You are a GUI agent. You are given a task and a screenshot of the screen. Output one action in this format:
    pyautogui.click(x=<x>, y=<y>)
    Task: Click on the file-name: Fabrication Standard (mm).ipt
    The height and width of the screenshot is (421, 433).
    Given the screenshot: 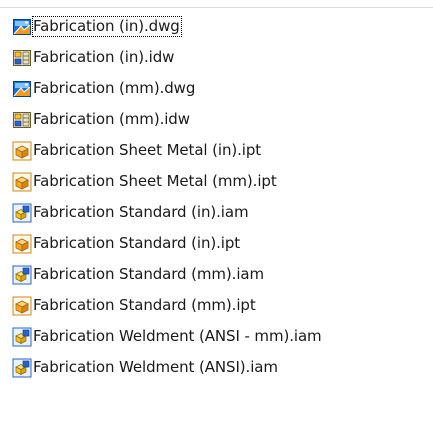 What is the action you would take?
    pyautogui.click(x=144, y=305)
    